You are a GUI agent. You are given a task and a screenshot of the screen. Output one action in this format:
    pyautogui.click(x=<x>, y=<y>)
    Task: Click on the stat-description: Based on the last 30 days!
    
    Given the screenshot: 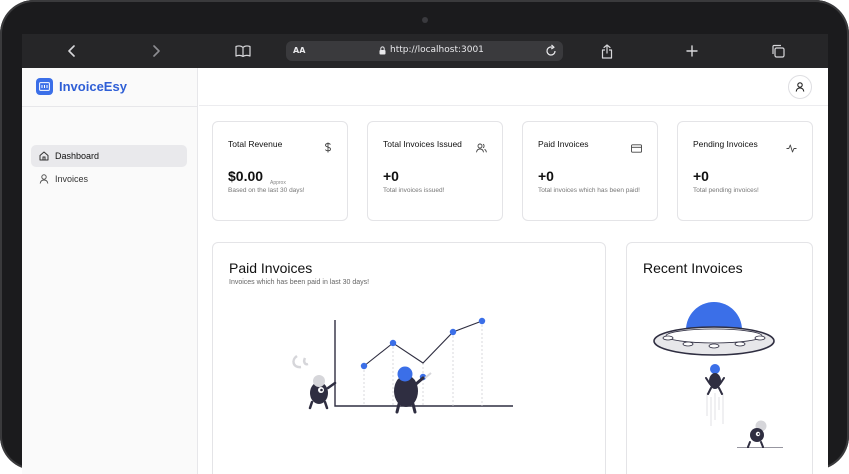 What is the action you would take?
    pyautogui.click(x=266, y=190)
    